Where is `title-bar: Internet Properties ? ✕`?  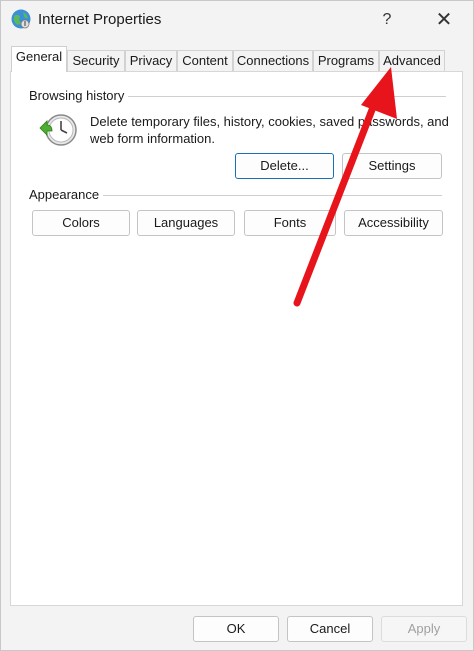
title-bar: Internet Properties ? ✕ is located at coordinates (237, 20).